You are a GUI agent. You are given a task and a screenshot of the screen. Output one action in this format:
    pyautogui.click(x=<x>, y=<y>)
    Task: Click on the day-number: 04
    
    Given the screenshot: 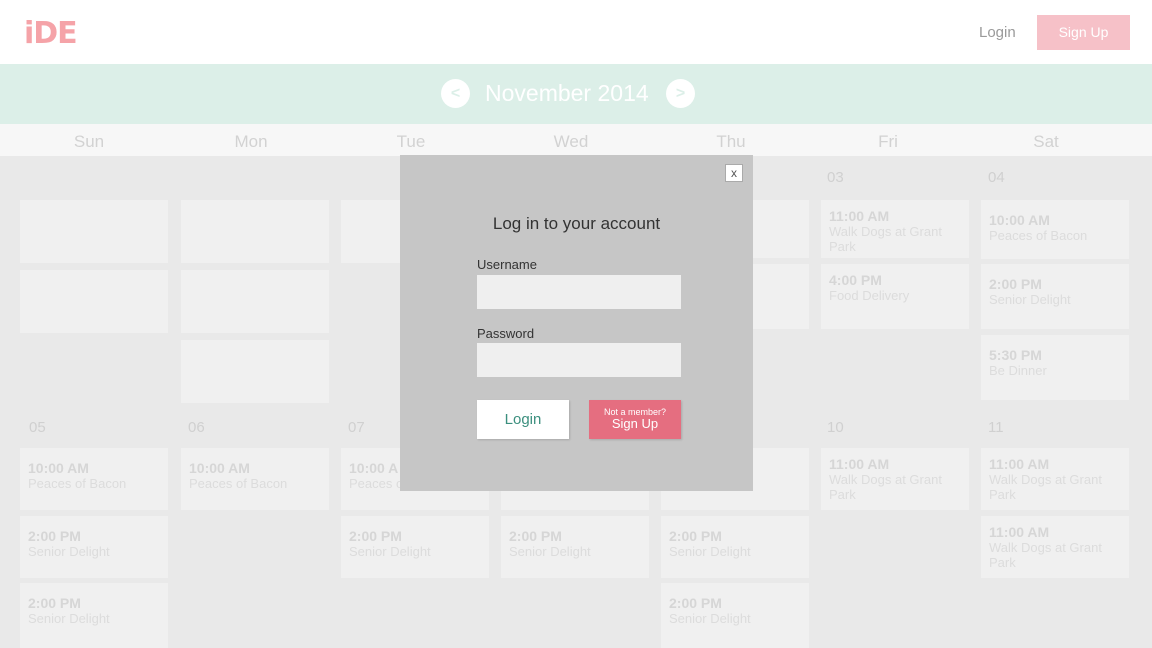 What is the action you would take?
    pyautogui.click(x=996, y=177)
    